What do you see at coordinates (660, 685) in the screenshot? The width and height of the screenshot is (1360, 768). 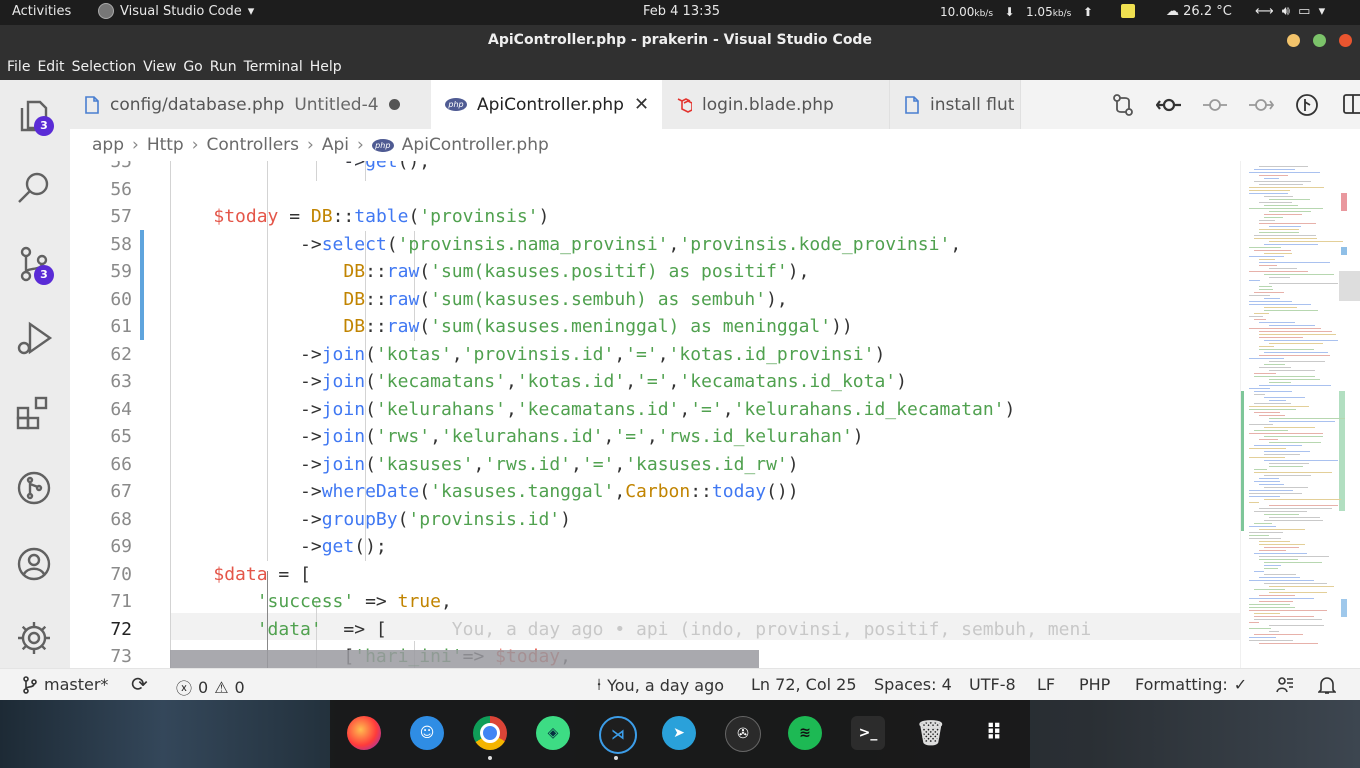 I see `blame-status: ⍿ You, a day ago` at bounding box center [660, 685].